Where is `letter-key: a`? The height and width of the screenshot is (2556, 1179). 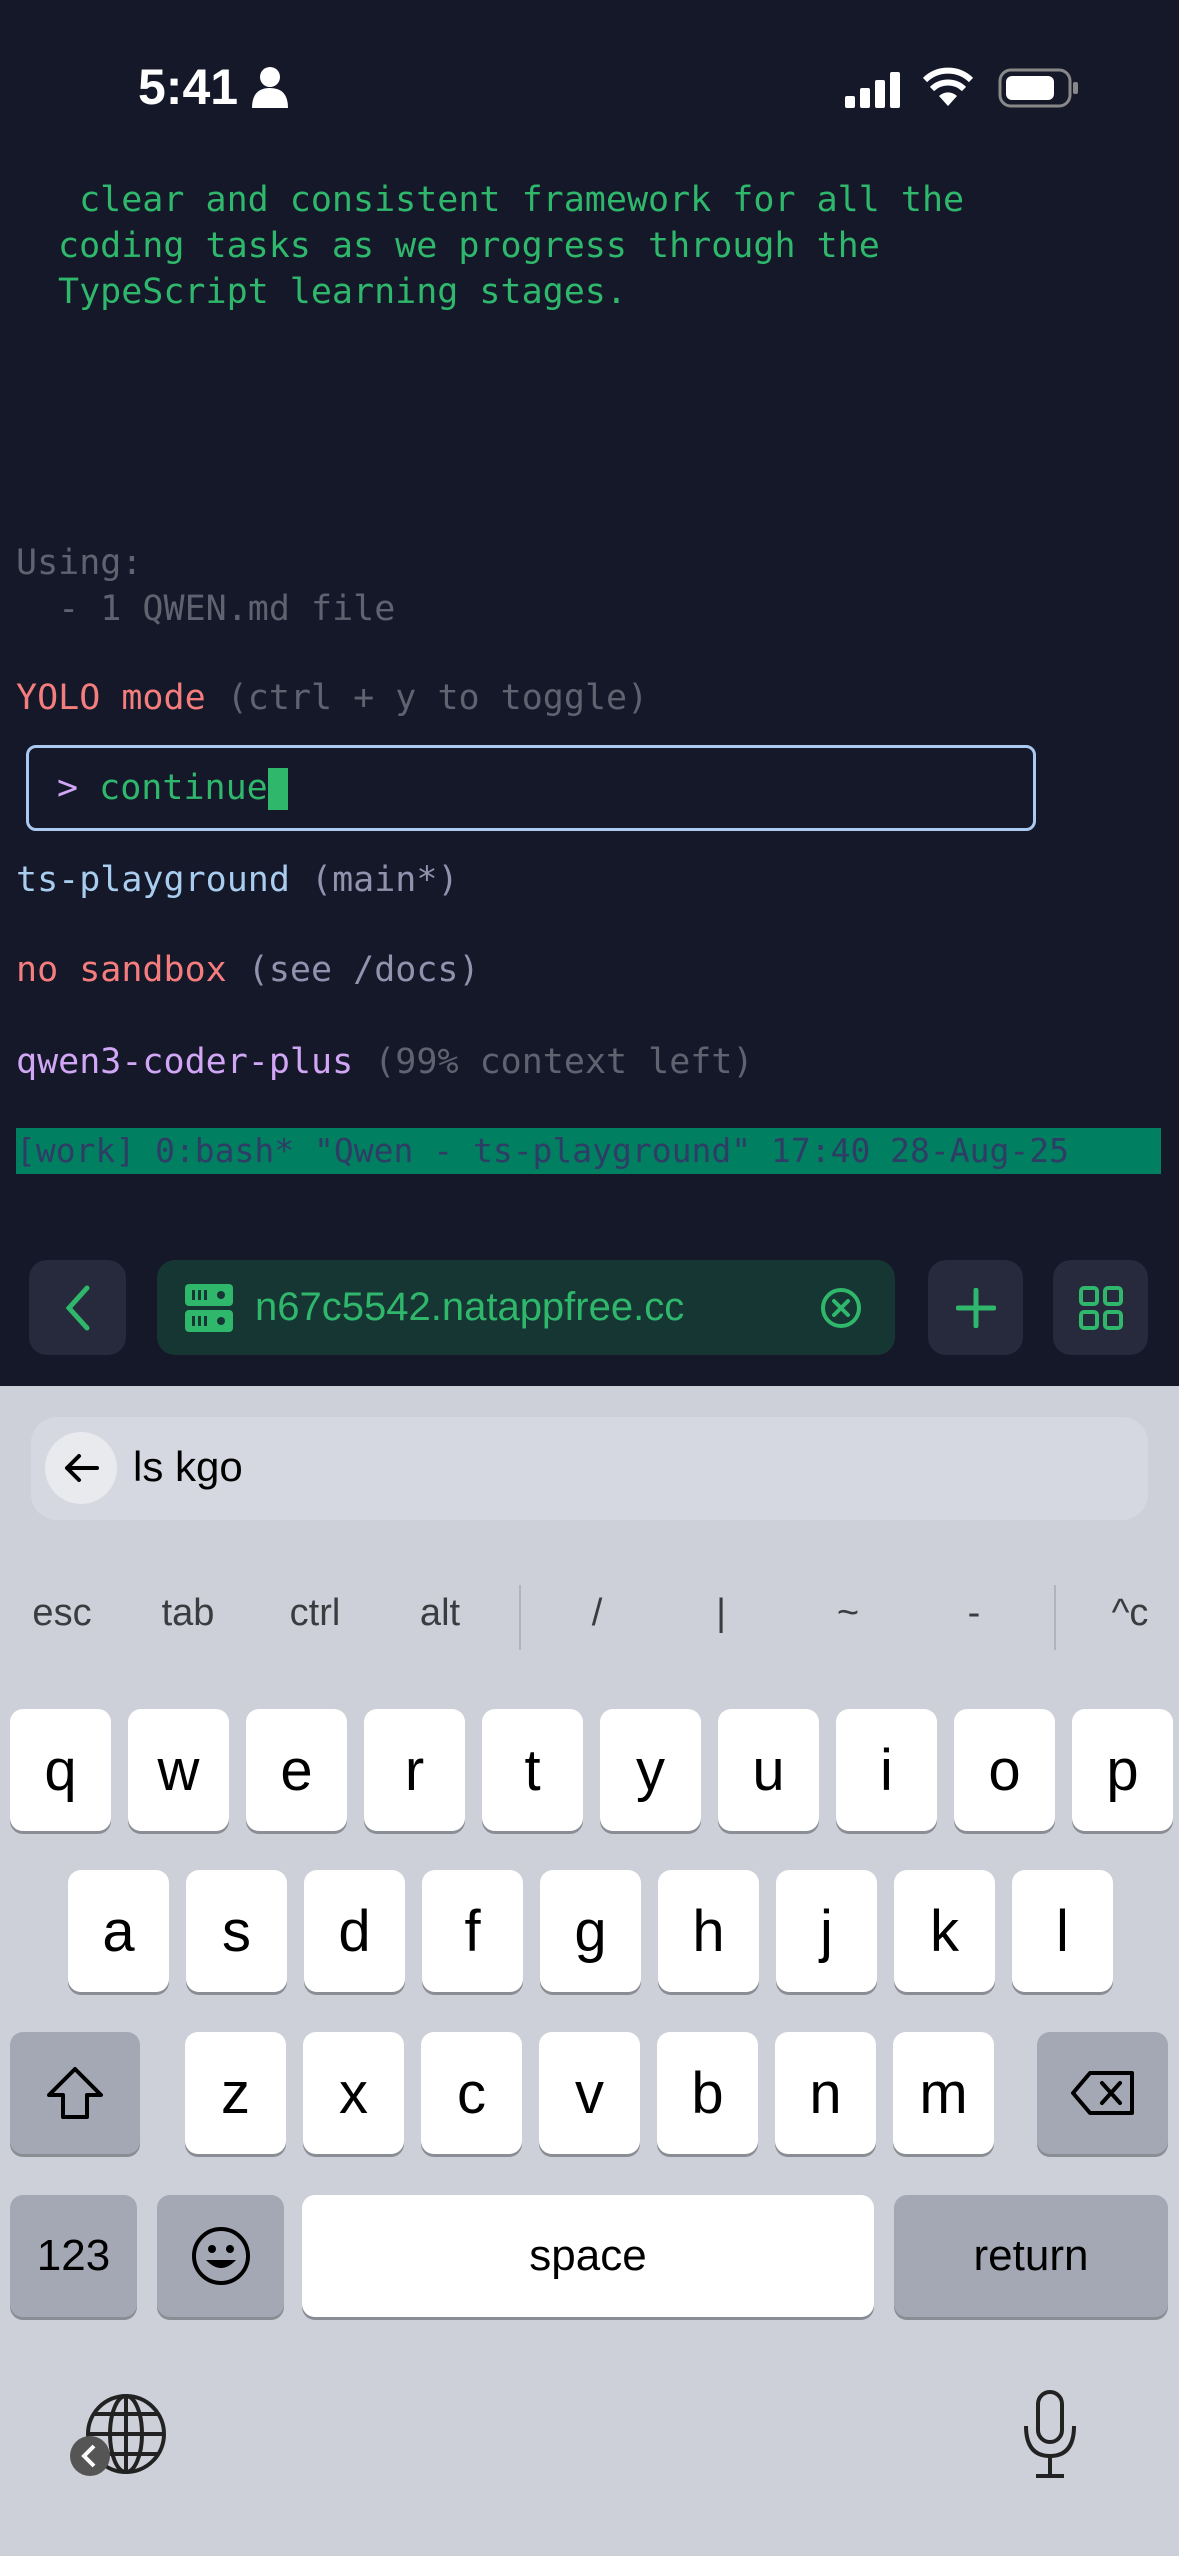 letter-key: a is located at coordinates (118, 1931).